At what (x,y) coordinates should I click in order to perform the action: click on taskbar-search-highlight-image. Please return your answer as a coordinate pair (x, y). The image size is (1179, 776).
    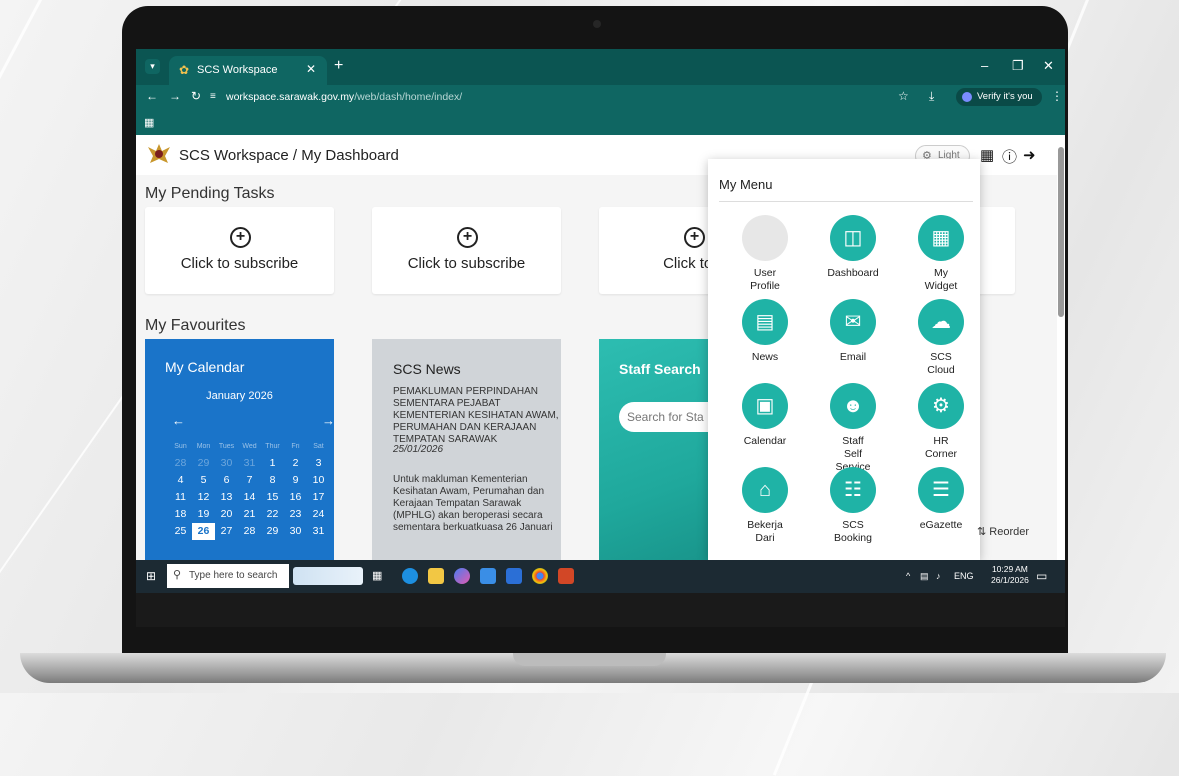
    Looking at the image, I should click on (328, 576).